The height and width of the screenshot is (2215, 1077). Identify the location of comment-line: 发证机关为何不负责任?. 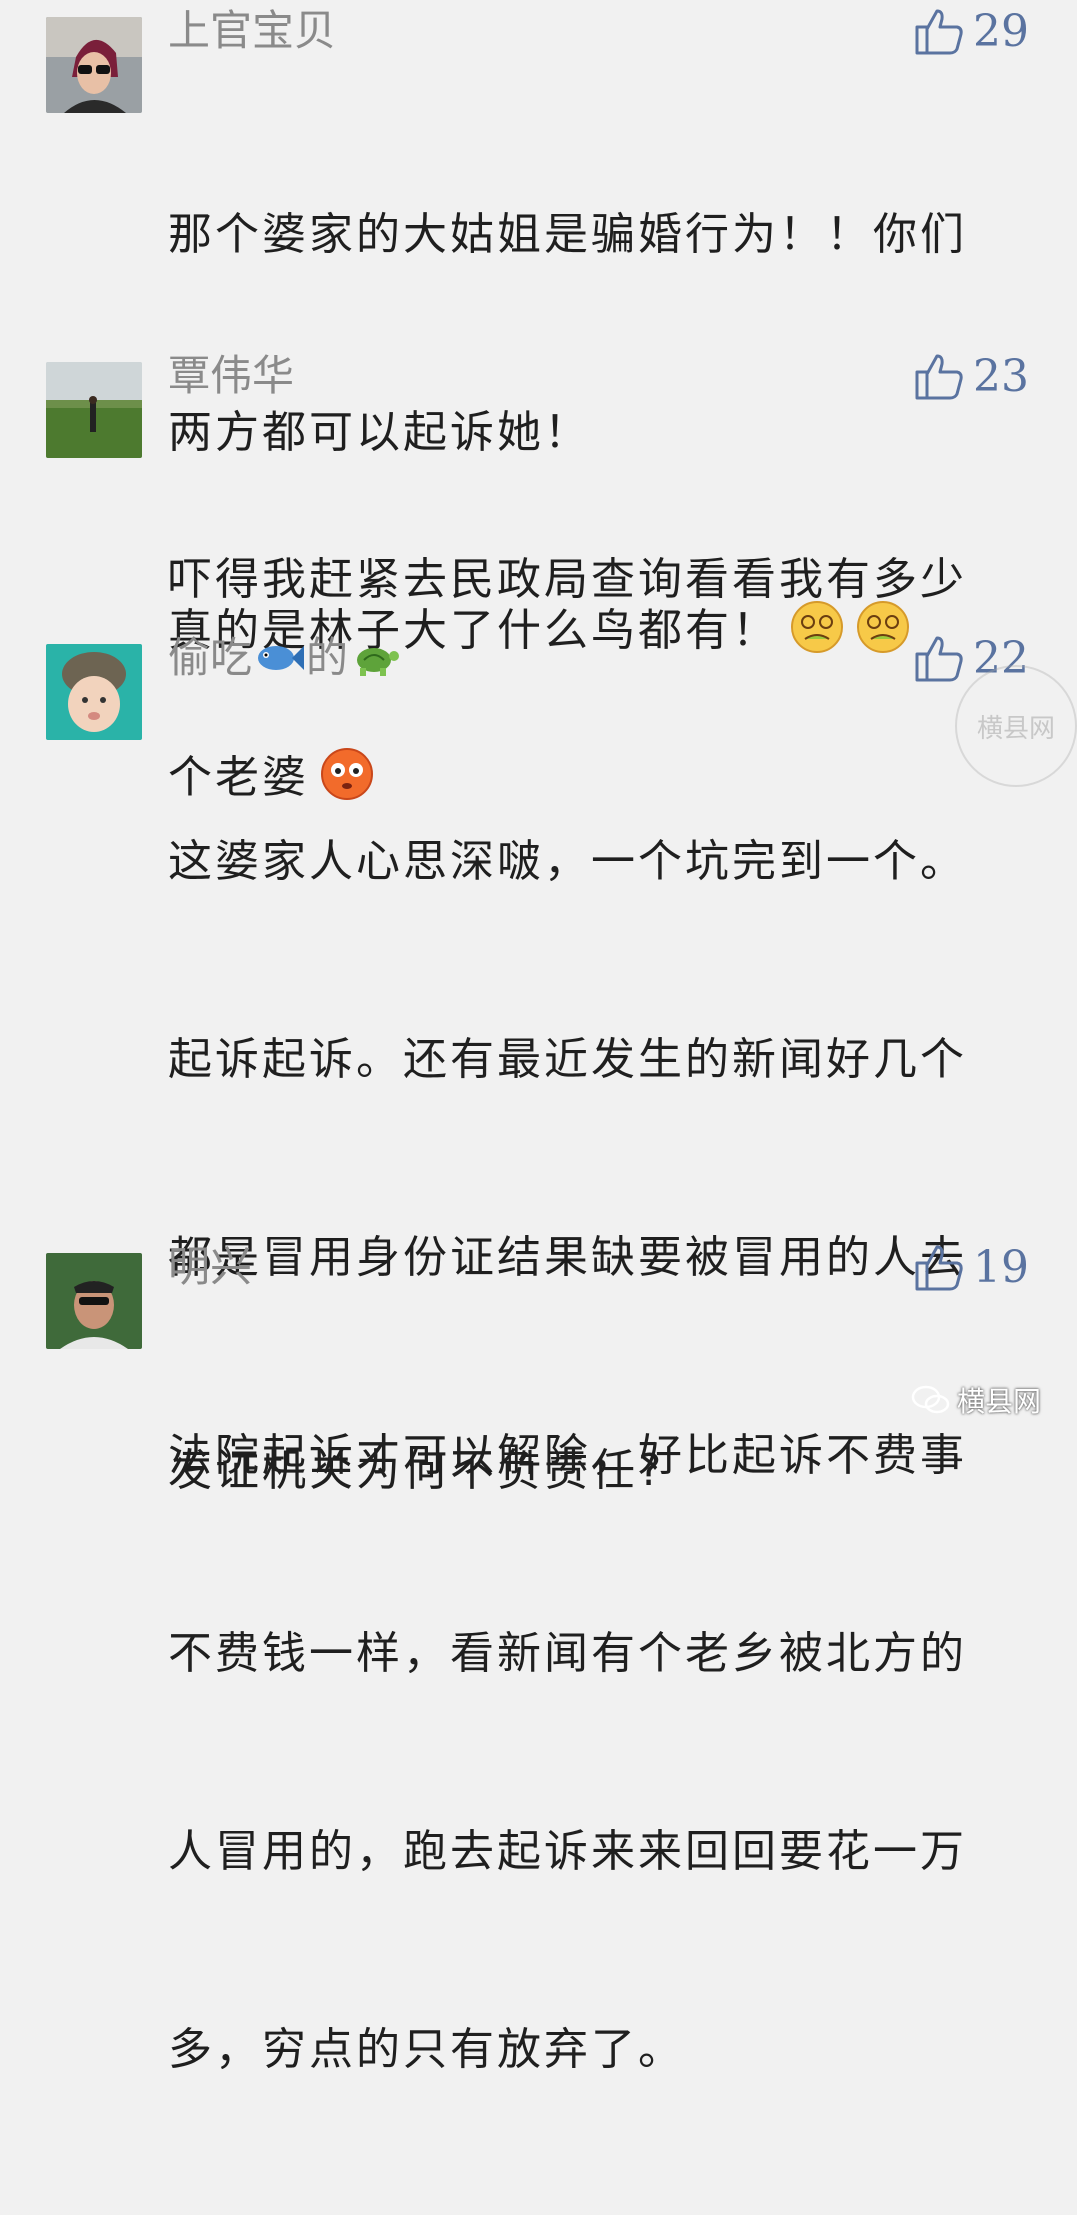
(416, 1470).